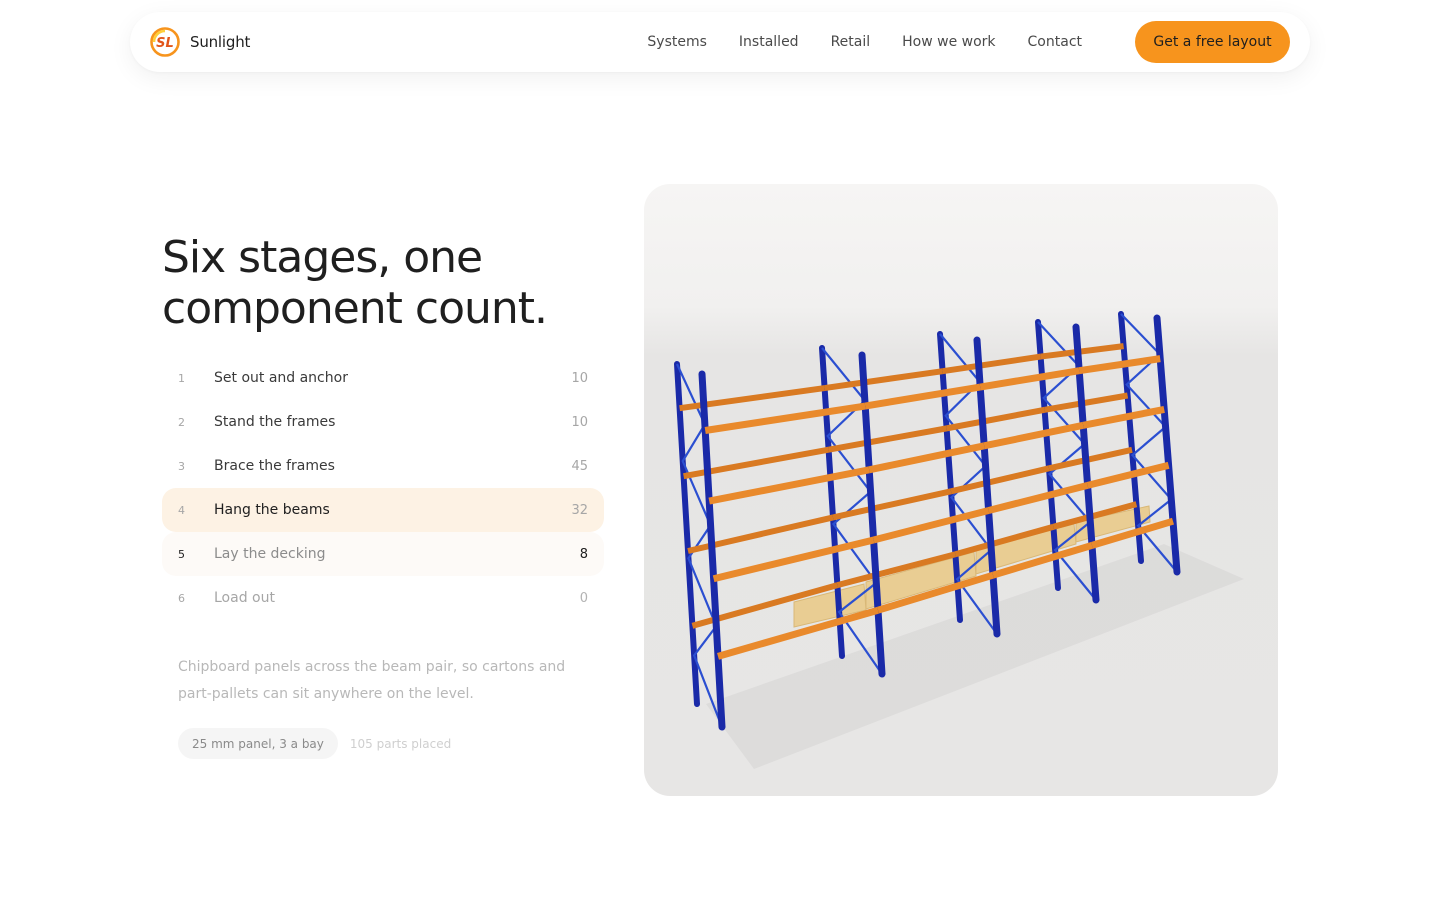  Describe the element at coordinates (383, 554) in the screenshot. I see `stage-item-lay-the-decking: 5 Lay the decking 8` at that location.